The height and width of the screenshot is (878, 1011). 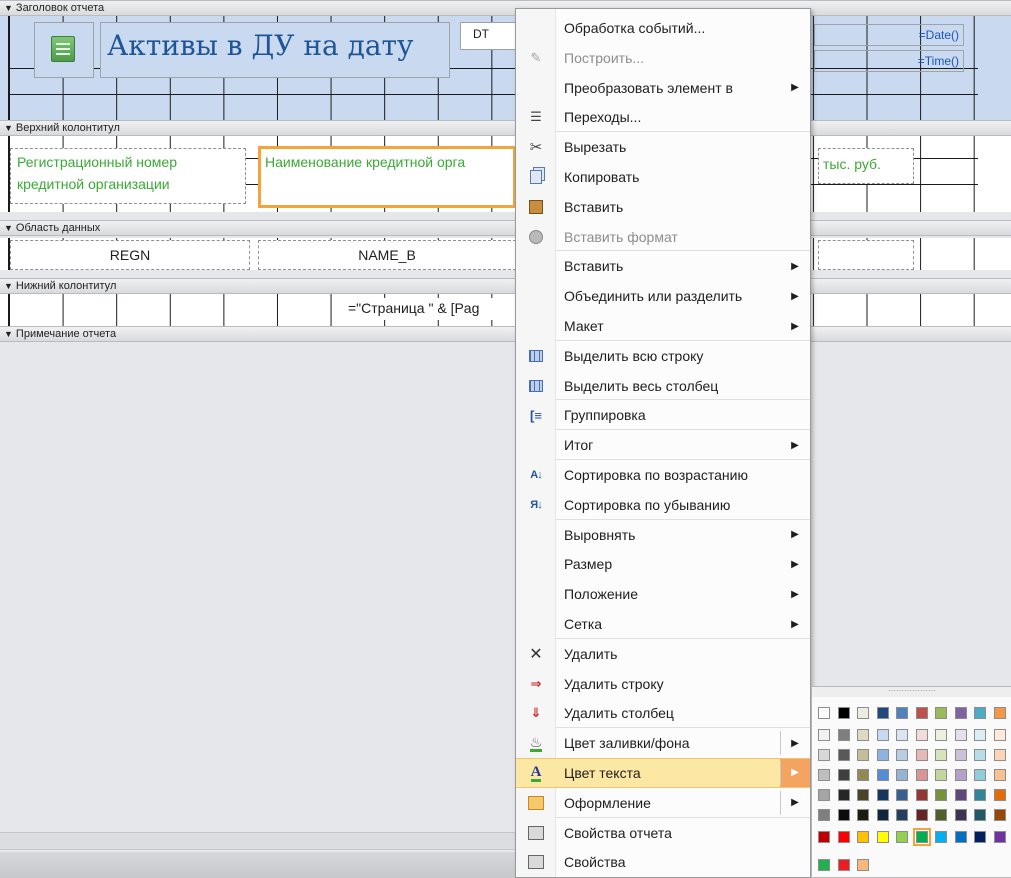 I want to click on menu-item-25: ♨ Цвет заливки/фона ▶, so click(x=663, y=743).